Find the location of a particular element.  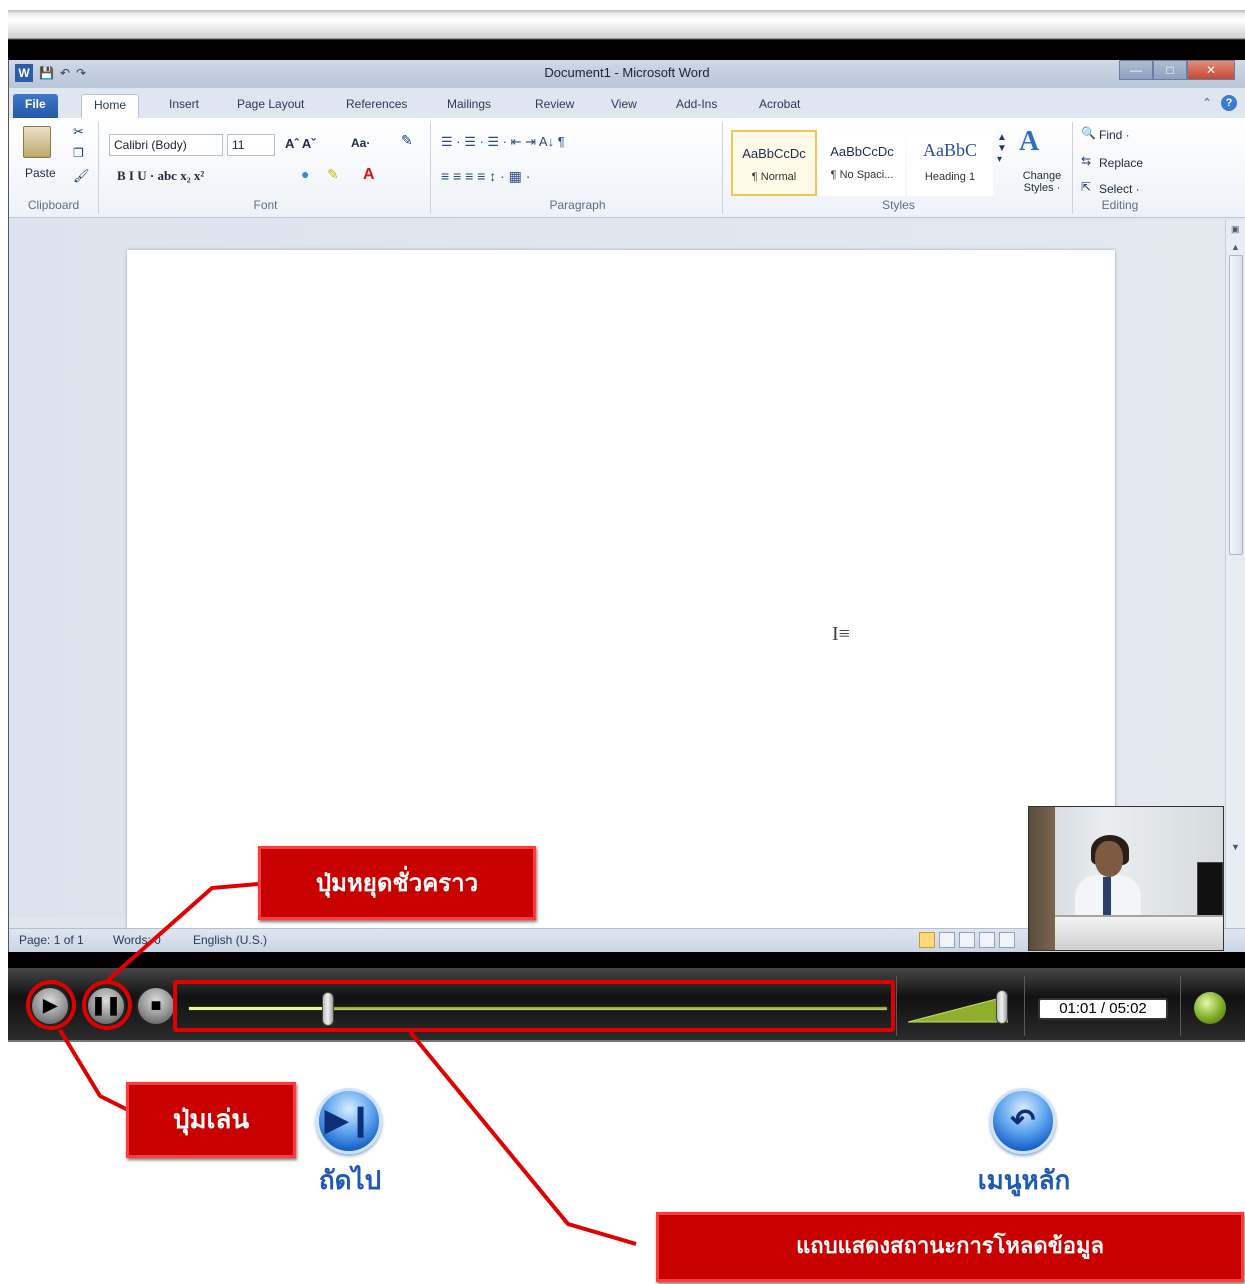

change-styles-icon: A is located at coordinates (1029, 142).